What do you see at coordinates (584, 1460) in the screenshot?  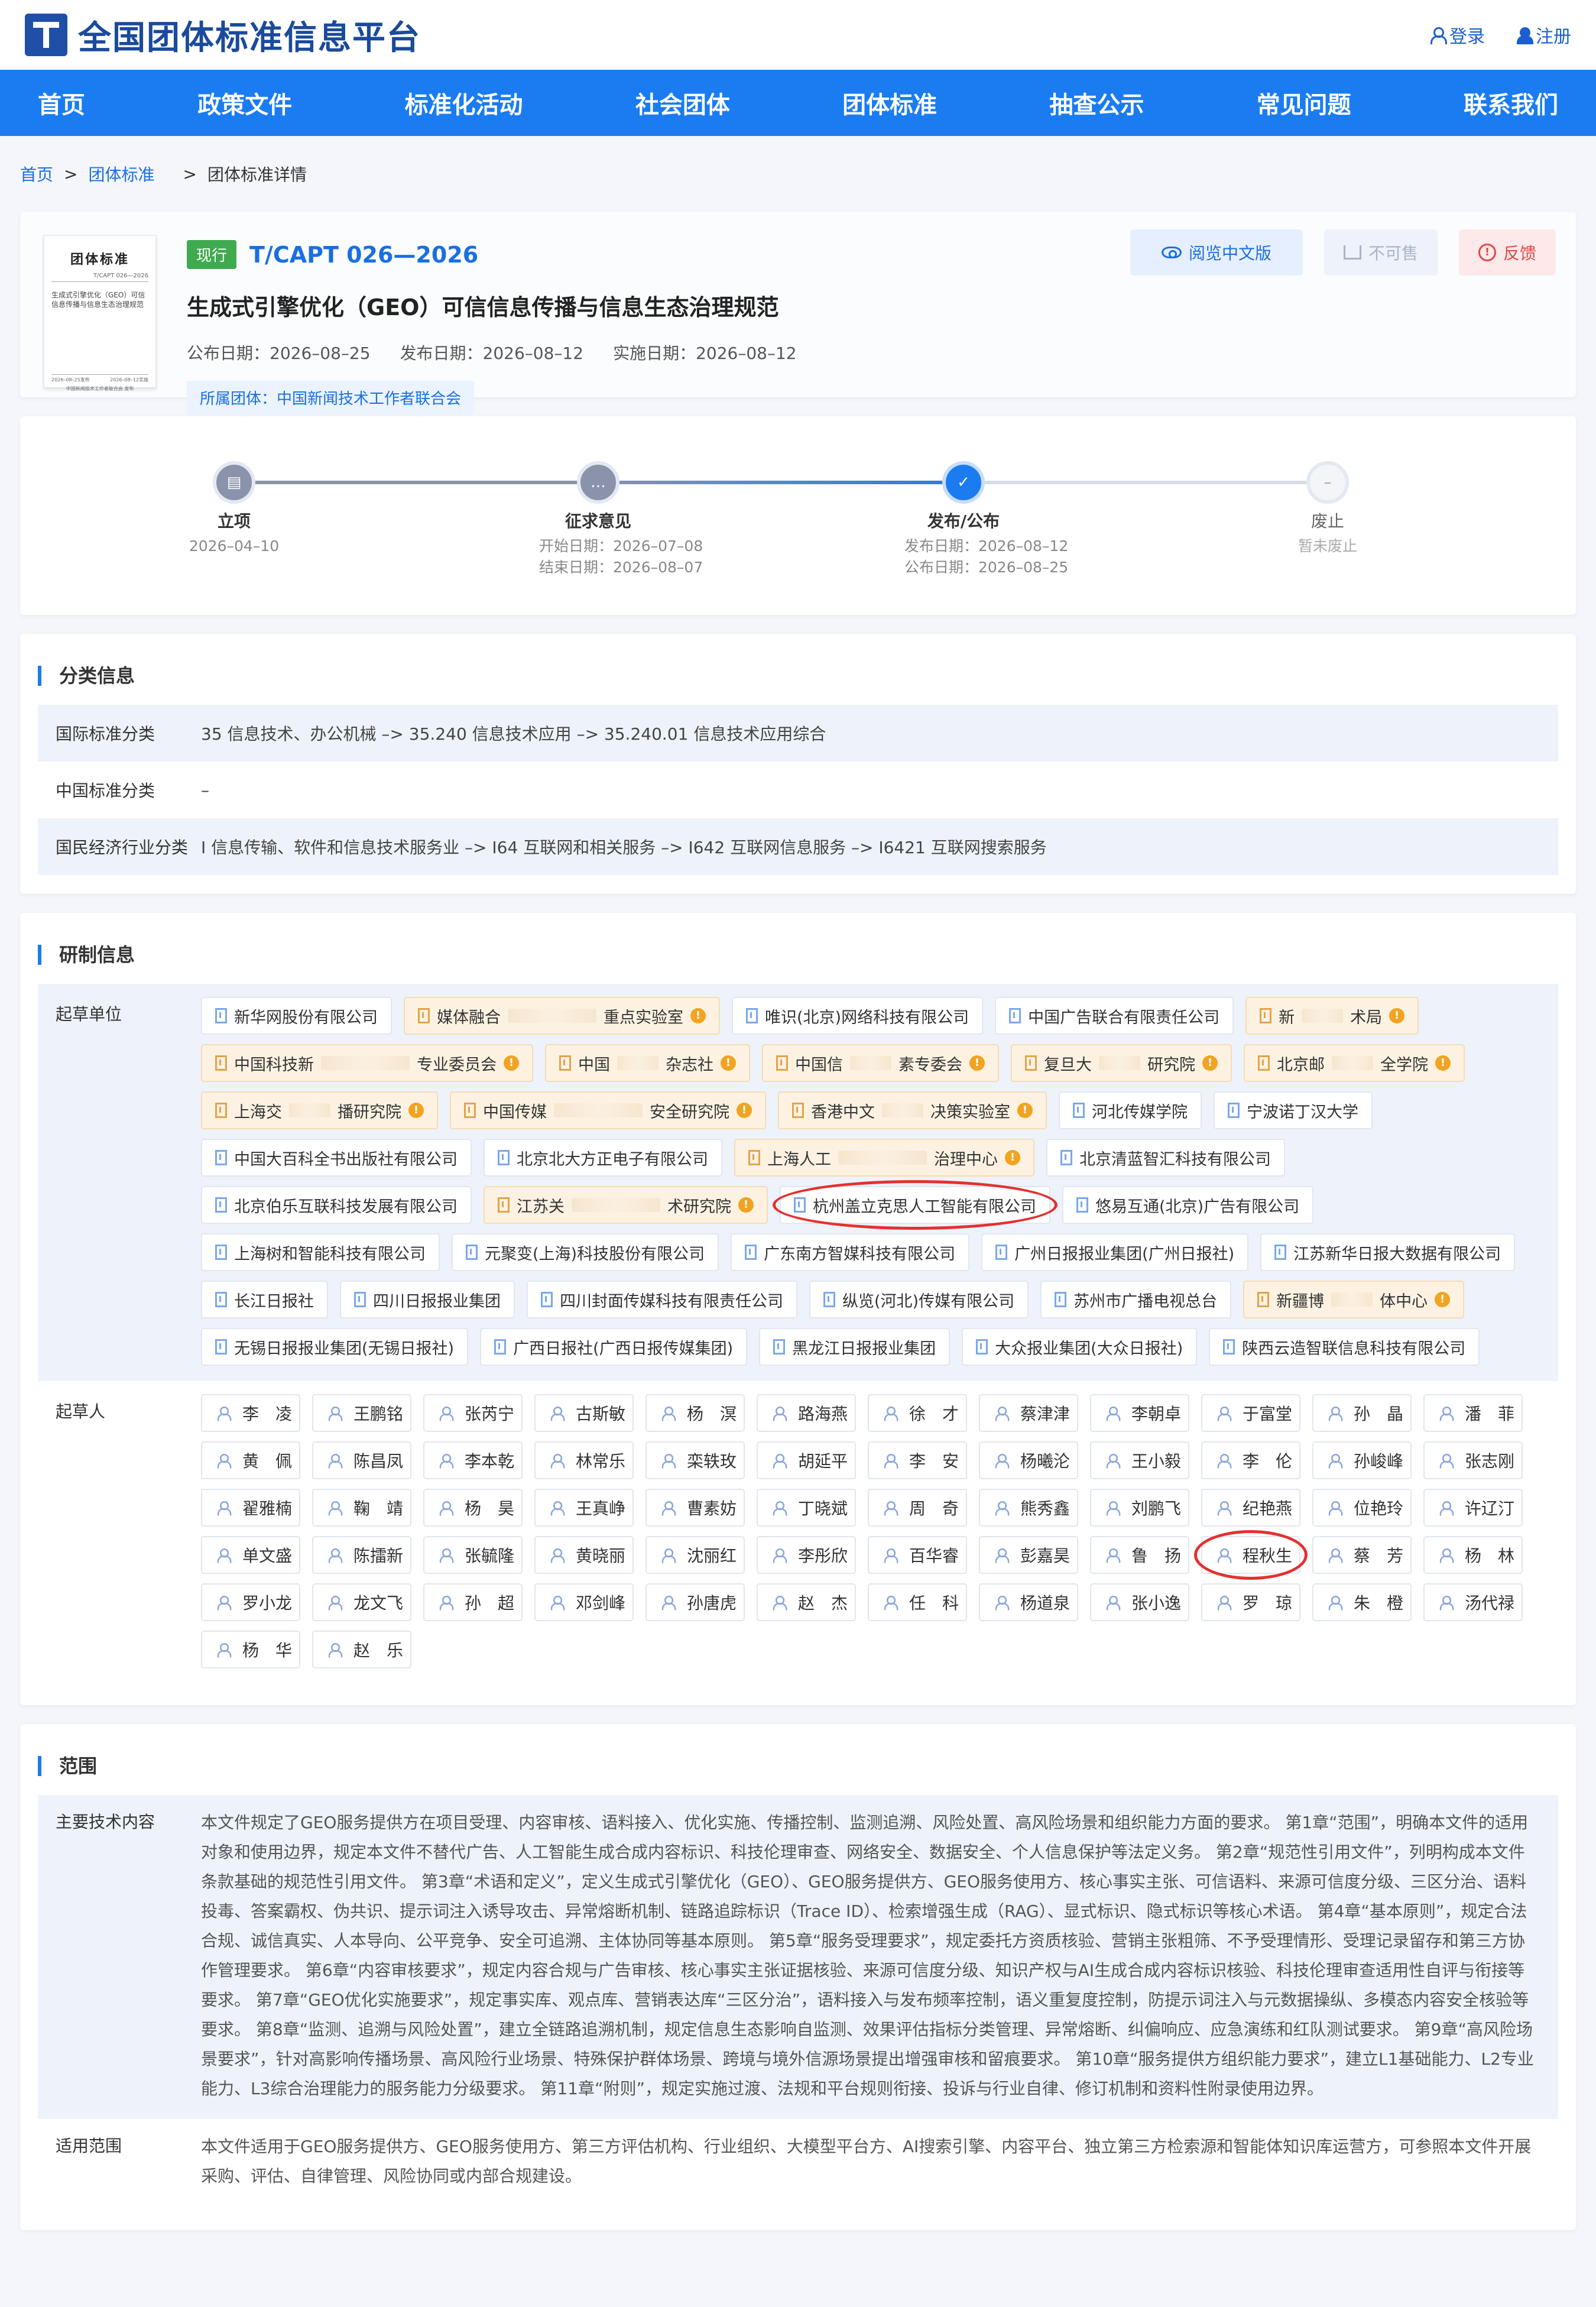 I see `drafter-chip: 林常乐` at bounding box center [584, 1460].